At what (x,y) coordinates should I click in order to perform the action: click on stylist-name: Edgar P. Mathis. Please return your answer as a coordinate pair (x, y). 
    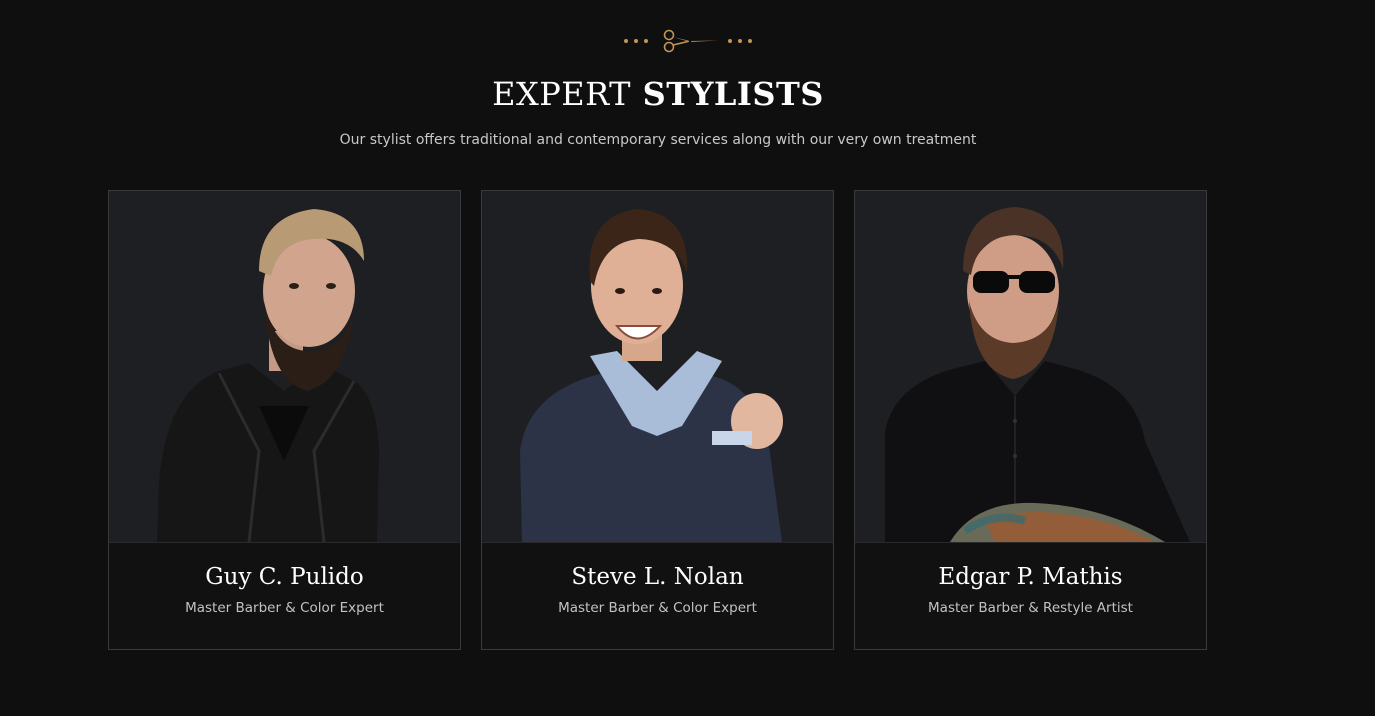
    Looking at the image, I should click on (1030, 577).